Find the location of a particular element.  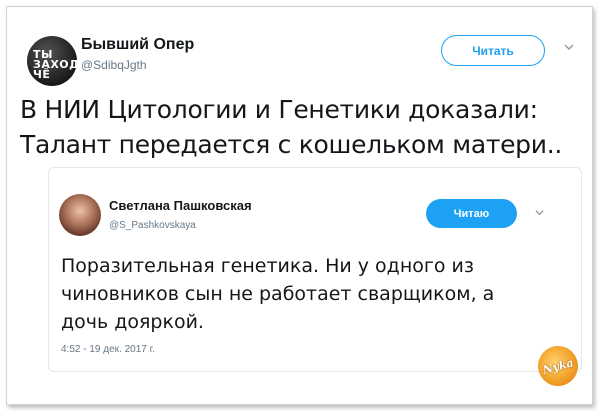

follow-button: Читать is located at coordinates (493, 50).